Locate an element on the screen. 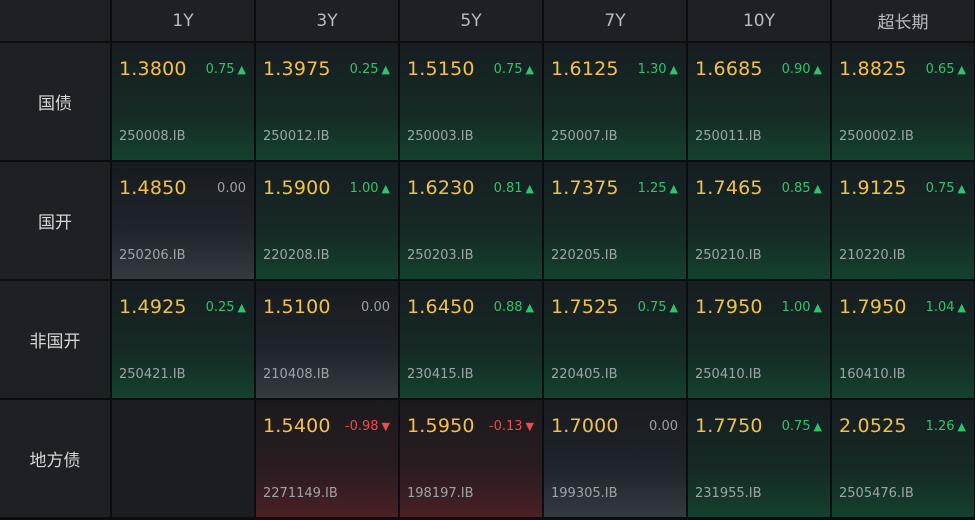  quote-cell: 1.5150 0.75 ▲ 250003.IB is located at coordinates (472, 102).